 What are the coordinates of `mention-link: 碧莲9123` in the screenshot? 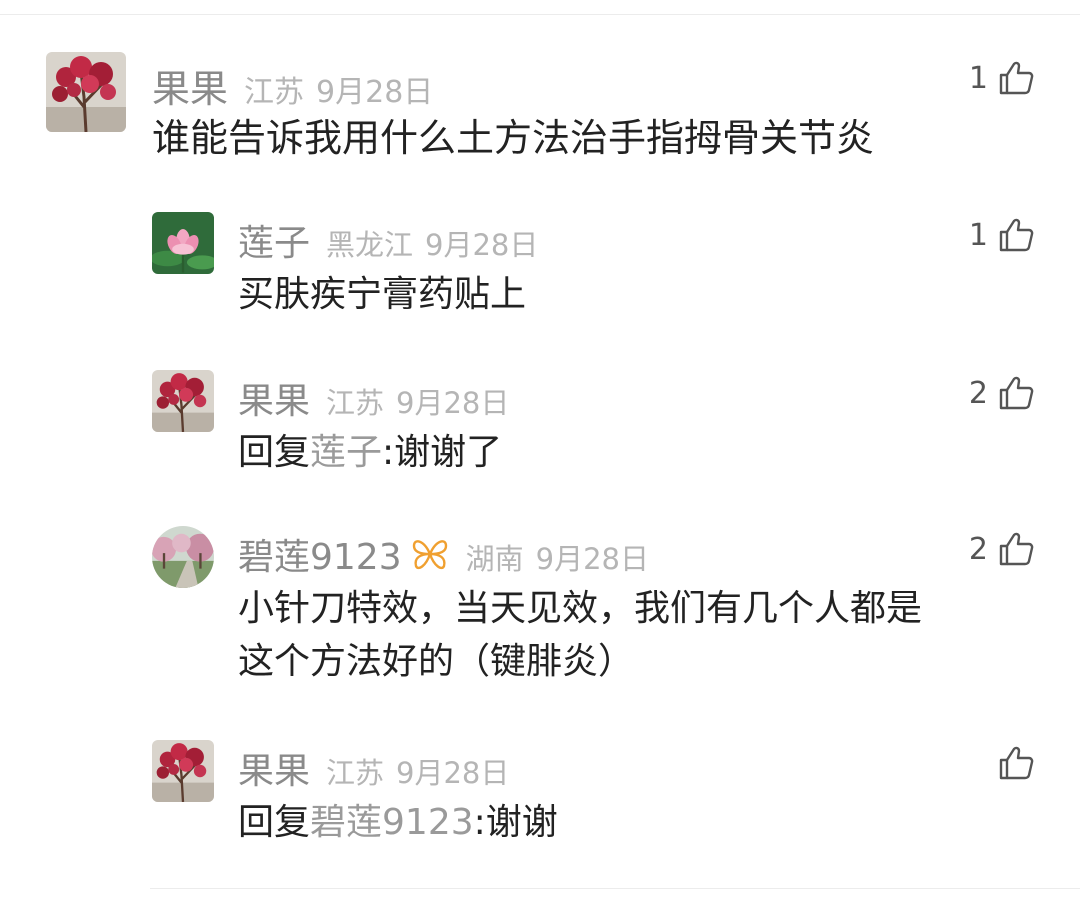 It's located at (392, 822).